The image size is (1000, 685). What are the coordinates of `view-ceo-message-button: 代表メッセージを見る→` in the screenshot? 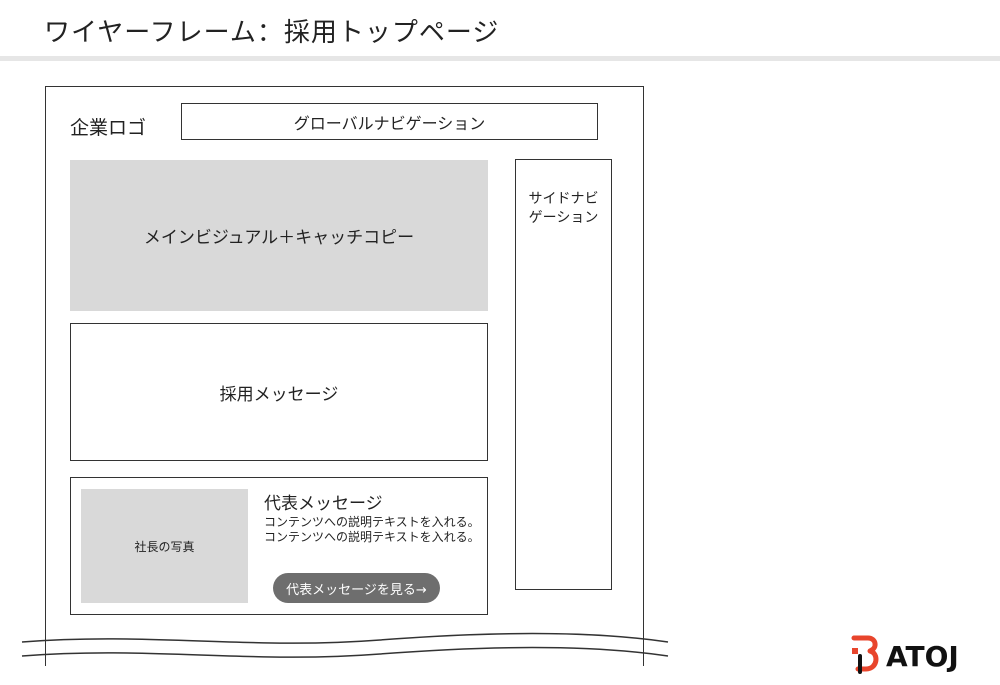 It's located at (356, 588).